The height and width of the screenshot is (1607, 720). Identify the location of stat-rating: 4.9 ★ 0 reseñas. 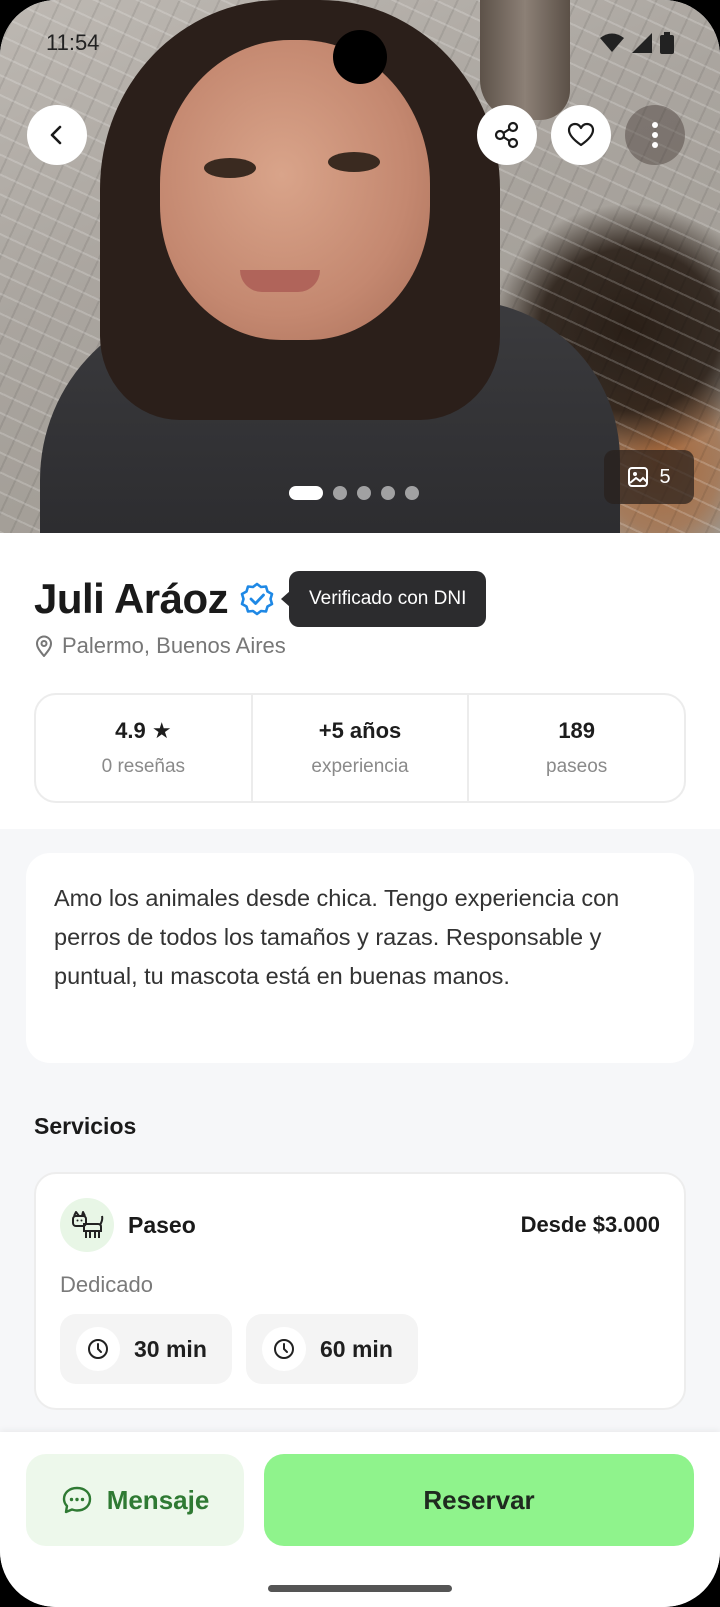
(143, 748).